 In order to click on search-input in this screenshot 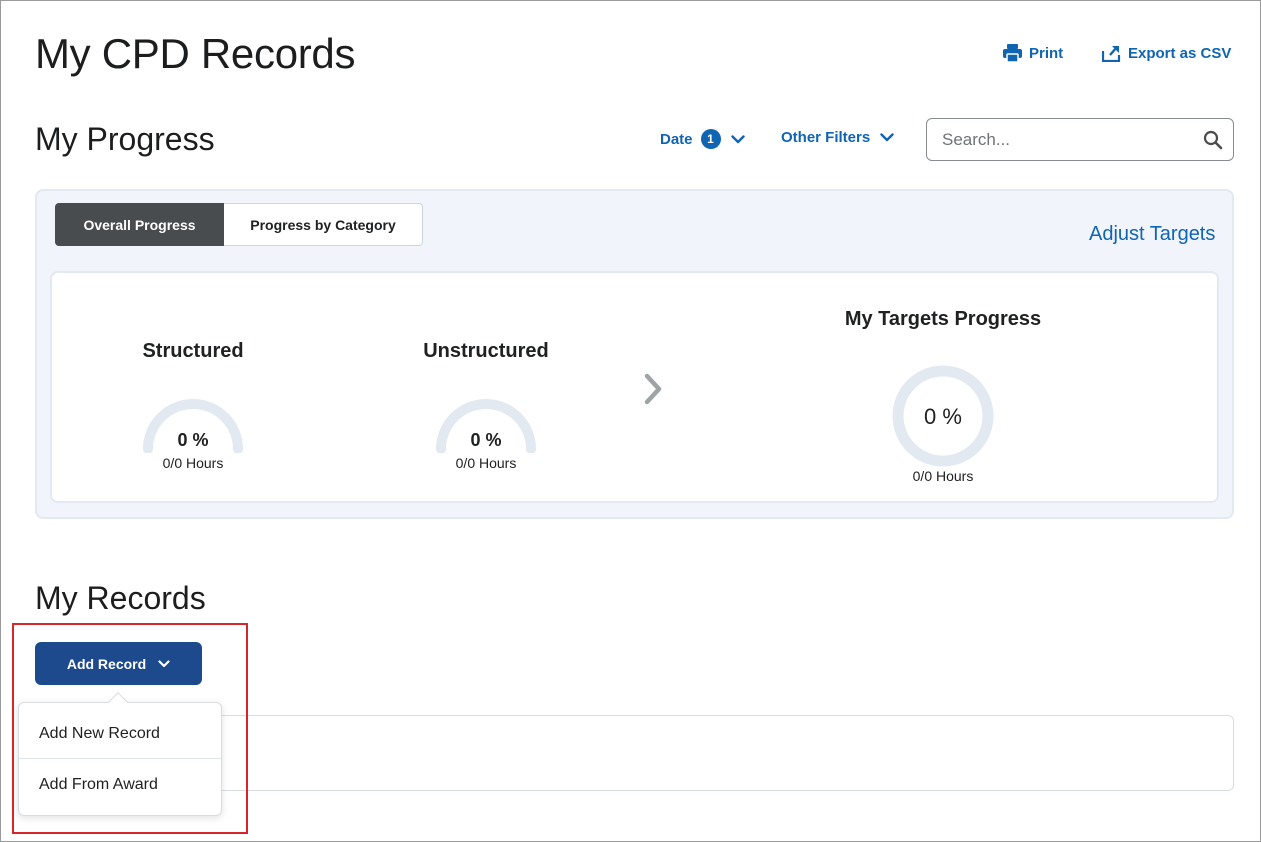, I will do `click(1067, 139)`.